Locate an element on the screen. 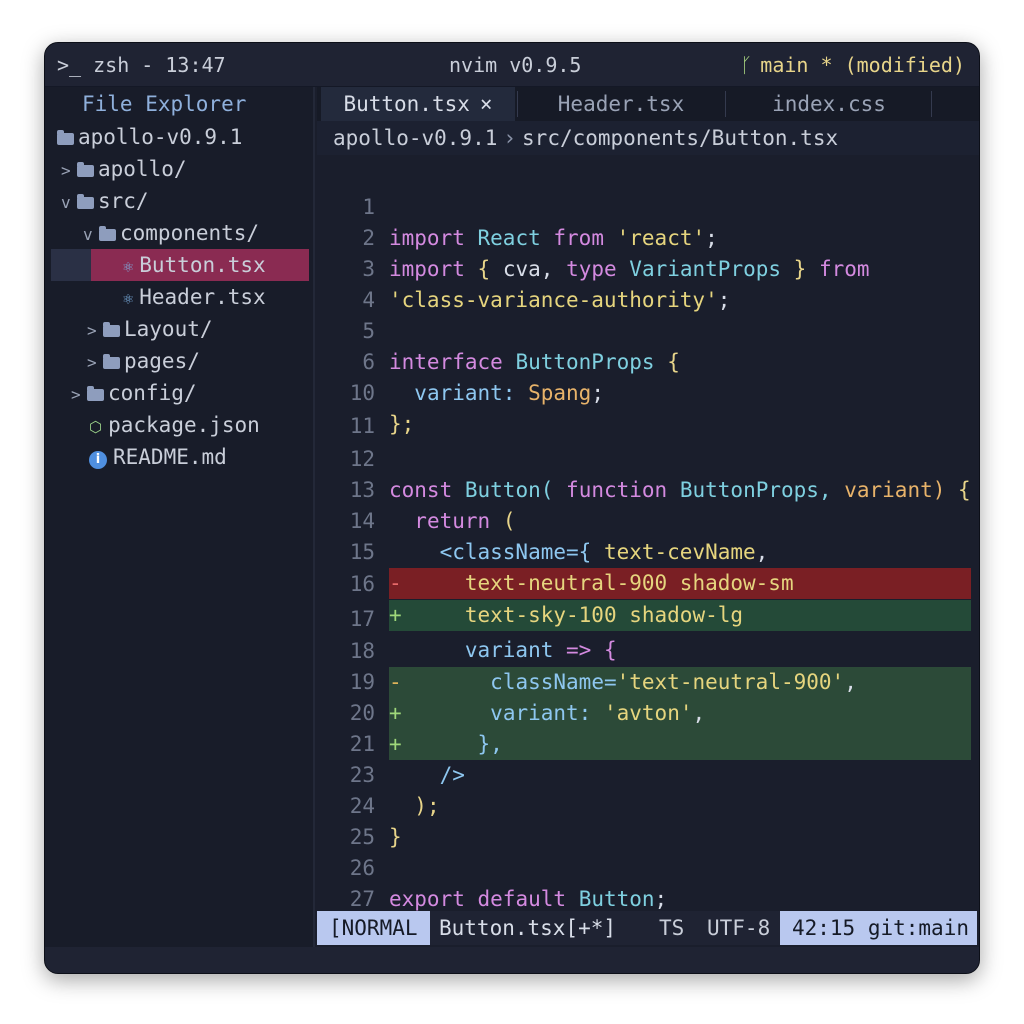 The height and width of the screenshot is (1024, 1024). info-icon: i is located at coordinates (98, 460).